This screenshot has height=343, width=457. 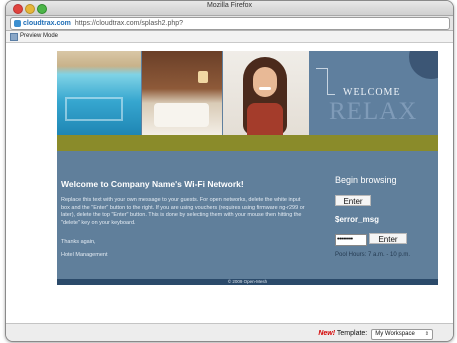 What do you see at coordinates (47, 23) in the screenshot?
I see `address-host: cloudtrax.com` at bounding box center [47, 23].